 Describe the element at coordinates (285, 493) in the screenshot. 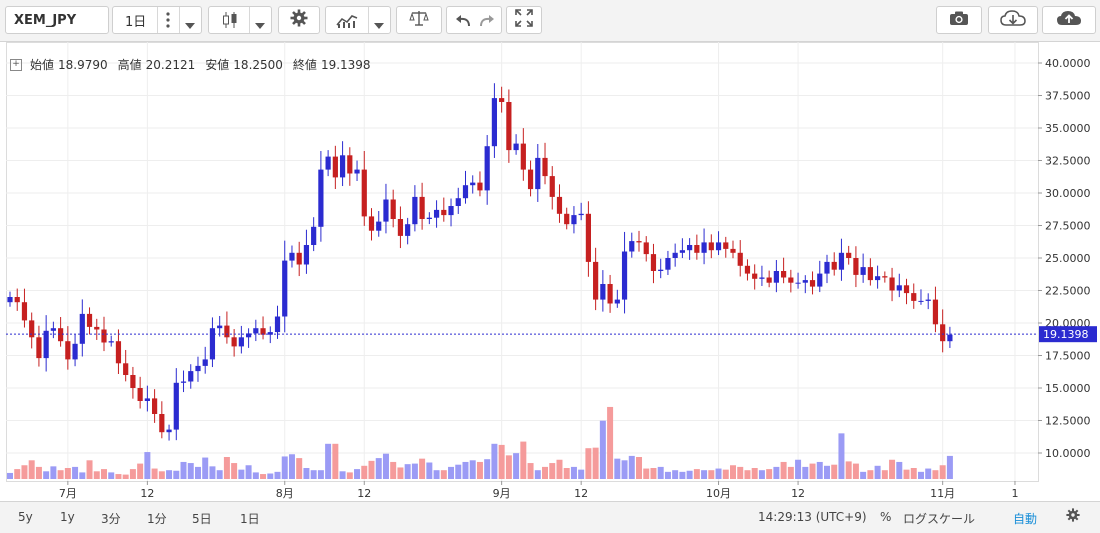

I see `x-tick-label: 8月` at that location.